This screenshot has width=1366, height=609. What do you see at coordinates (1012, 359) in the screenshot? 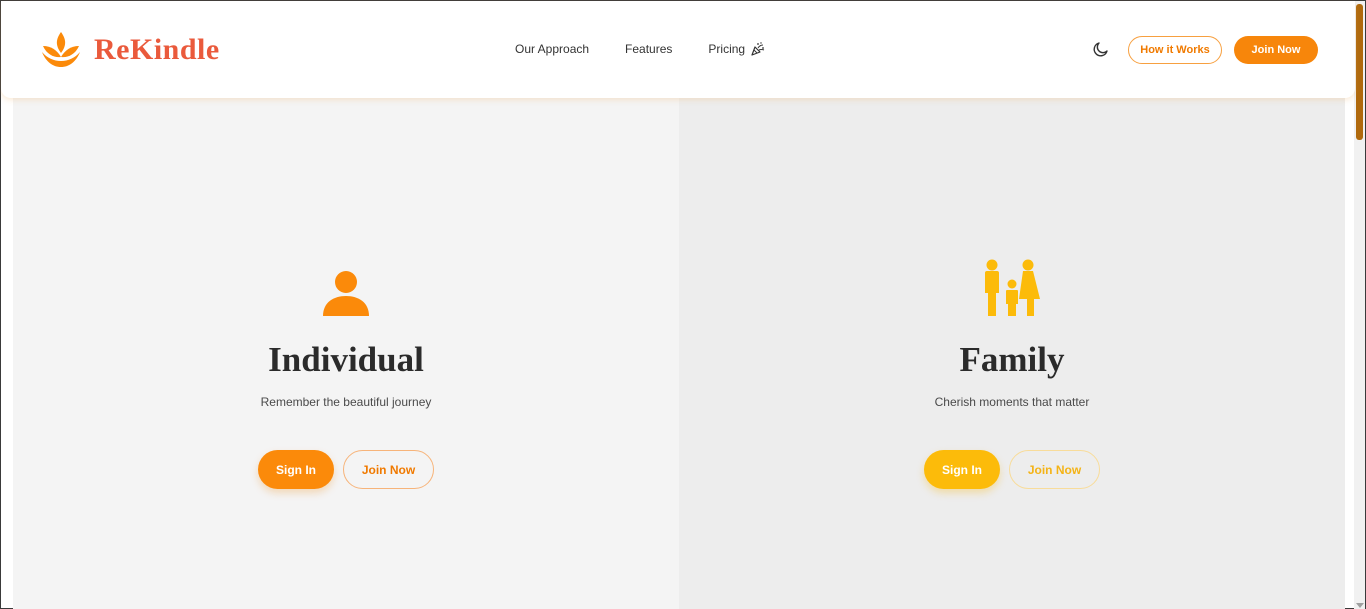
I see `family-title: Family` at bounding box center [1012, 359].